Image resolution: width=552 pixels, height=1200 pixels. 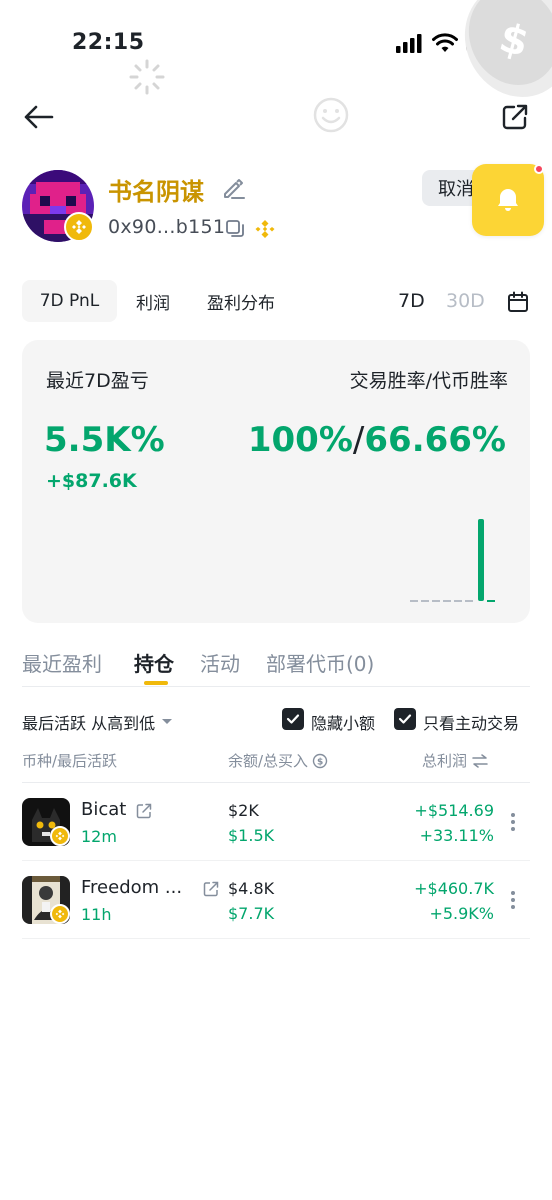 What do you see at coordinates (99, 836) in the screenshot?
I see `last-active-time: 12m` at bounding box center [99, 836].